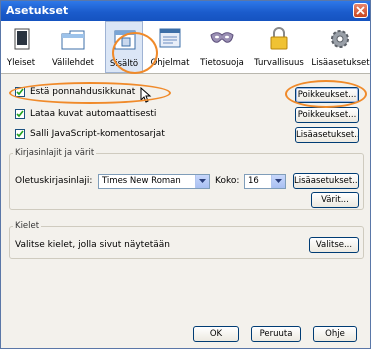  I want to click on tab-general: Yleiset, so click(21, 47).